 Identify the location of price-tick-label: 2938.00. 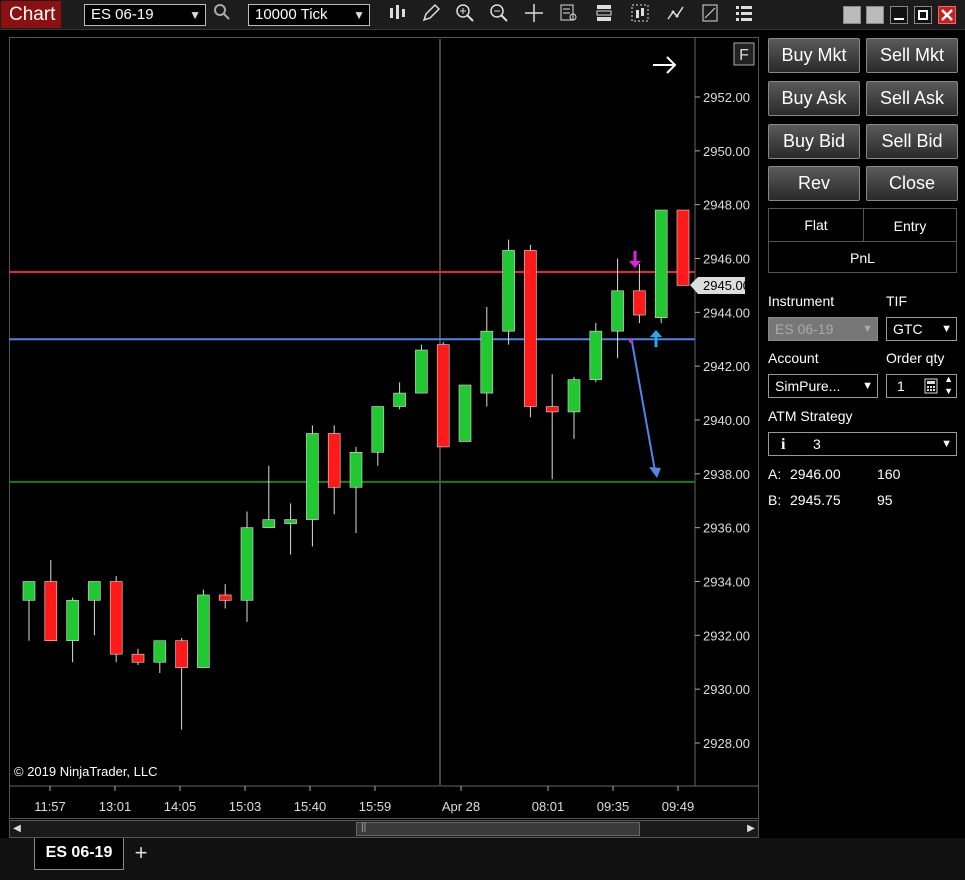
(726, 474).